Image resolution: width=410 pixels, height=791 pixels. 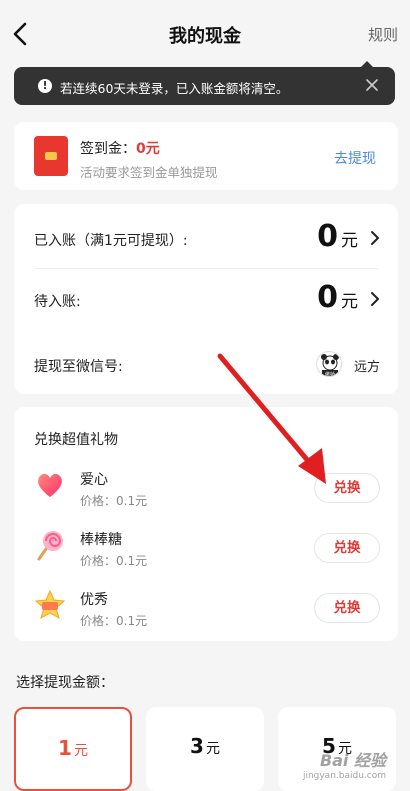 I want to click on top-bar: 我的现金 规则, so click(x=205, y=31).